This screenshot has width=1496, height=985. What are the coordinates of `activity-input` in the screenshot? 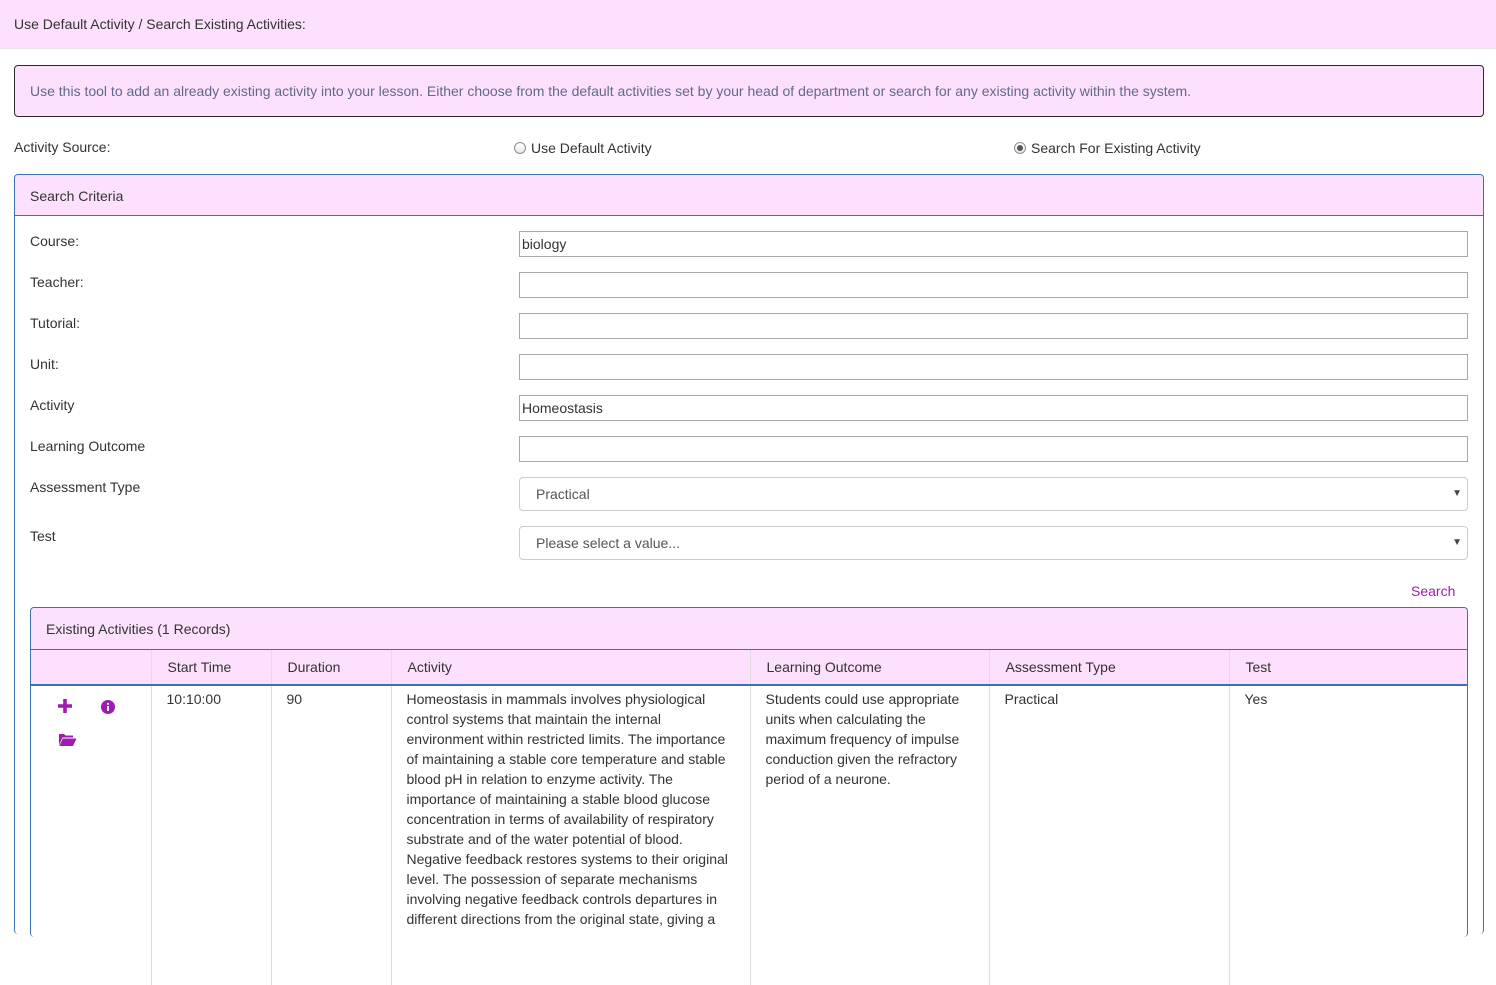 It's located at (993, 408).